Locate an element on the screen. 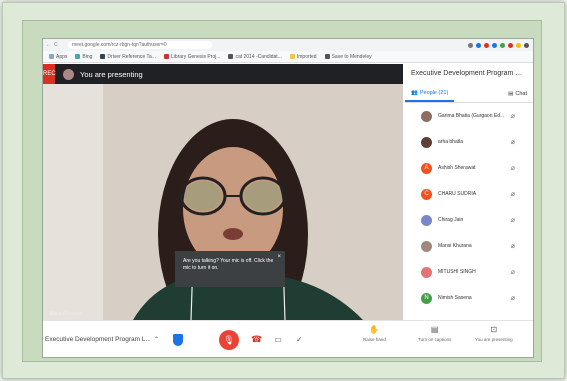 This screenshot has width=567, height=381. participant-row: Mansi Khurana ⌀ is located at coordinates (469, 246).